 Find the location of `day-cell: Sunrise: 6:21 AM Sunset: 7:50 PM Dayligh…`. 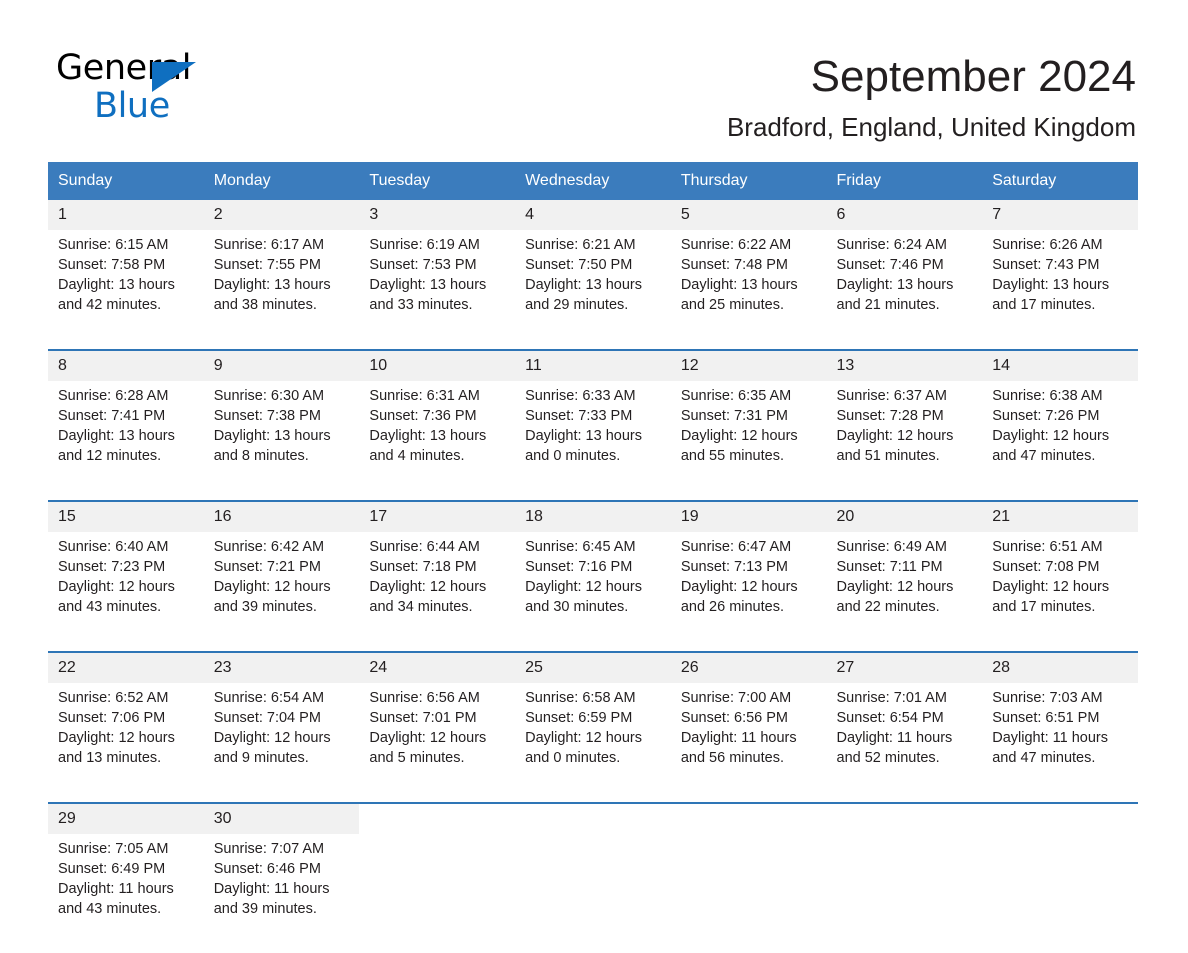

day-cell: Sunrise: 6:21 AM Sunset: 7:50 PM Dayligh… is located at coordinates (593, 290).